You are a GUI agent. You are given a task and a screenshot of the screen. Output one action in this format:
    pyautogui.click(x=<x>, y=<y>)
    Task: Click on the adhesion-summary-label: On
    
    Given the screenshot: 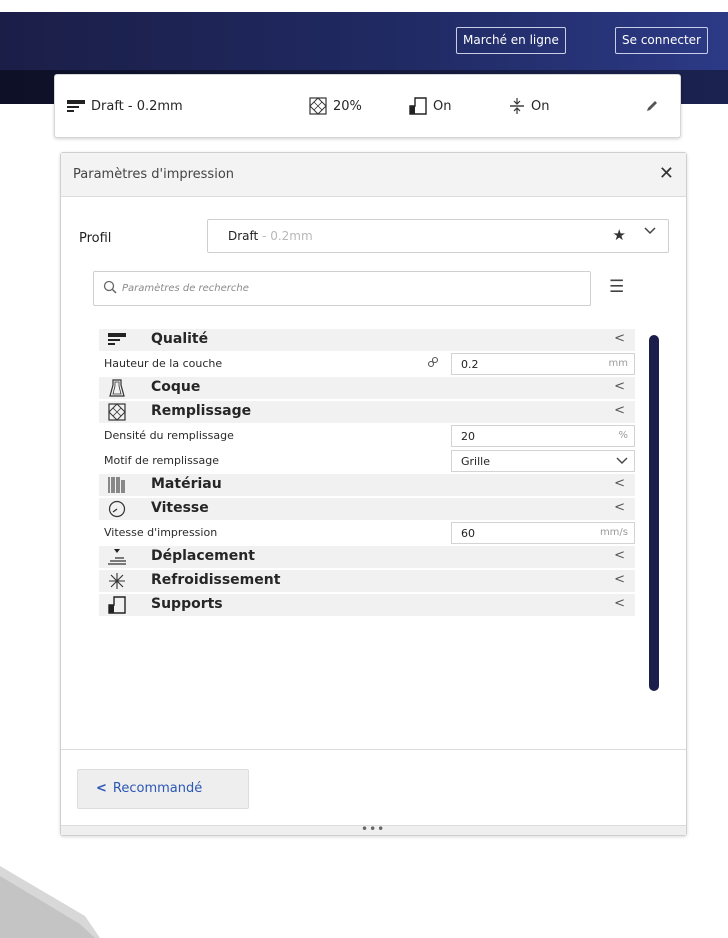 What is the action you would take?
    pyautogui.click(x=540, y=106)
    